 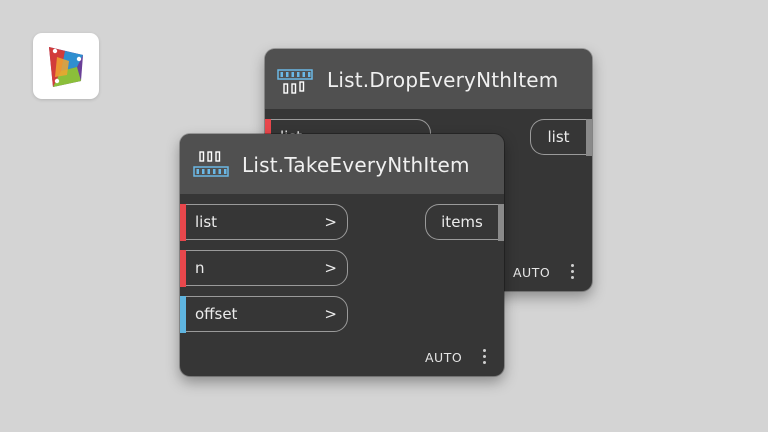 What do you see at coordinates (66, 66) in the screenshot?
I see `dynamo-logo-icon` at bounding box center [66, 66].